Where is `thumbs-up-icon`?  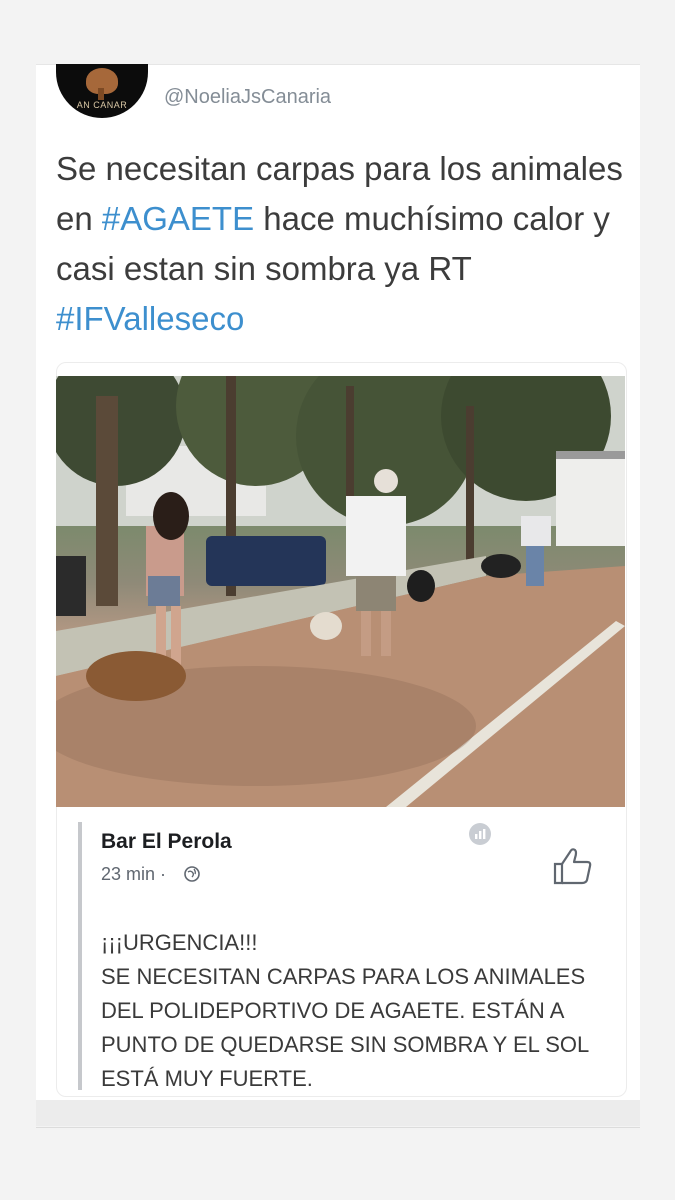 thumbs-up-icon is located at coordinates (573, 866).